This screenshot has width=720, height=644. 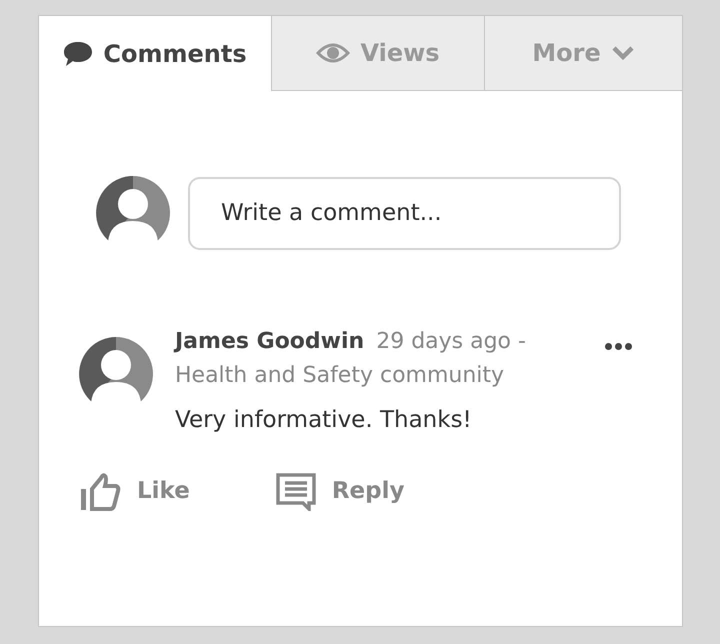 What do you see at coordinates (134, 492) in the screenshot?
I see `like-button: Like` at bounding box center [134, 492].